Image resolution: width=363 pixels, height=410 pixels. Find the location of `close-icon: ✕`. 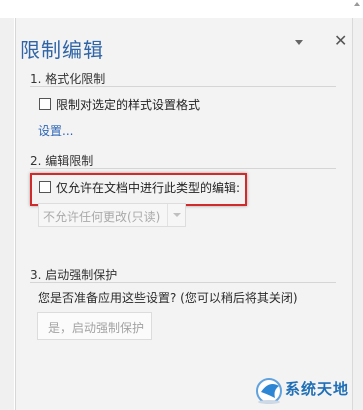

close-icon: ✕ is located at coordinates (340, 41).